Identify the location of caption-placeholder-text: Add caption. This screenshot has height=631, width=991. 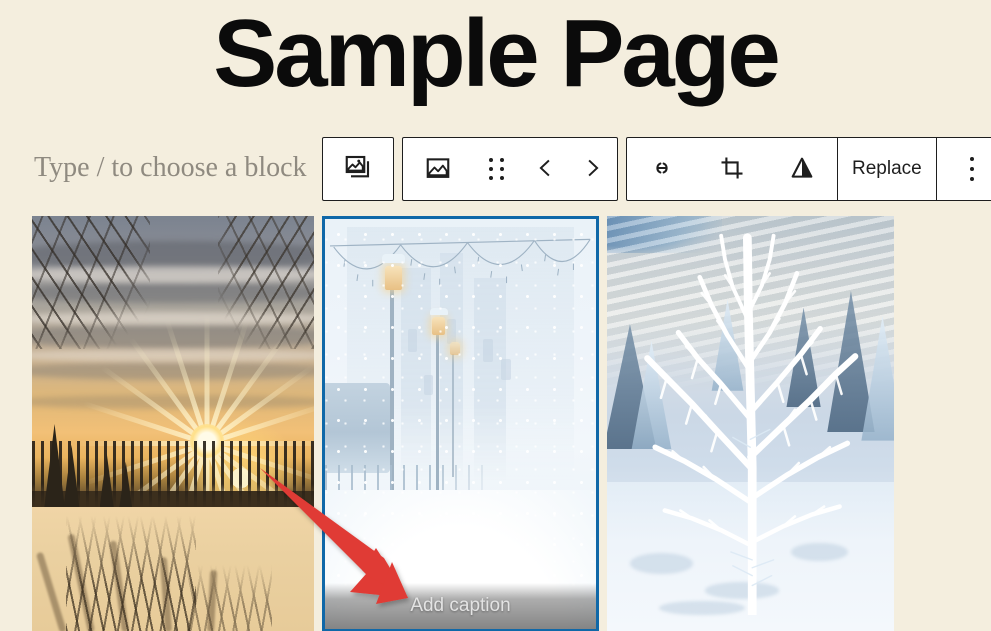
(460, 605).